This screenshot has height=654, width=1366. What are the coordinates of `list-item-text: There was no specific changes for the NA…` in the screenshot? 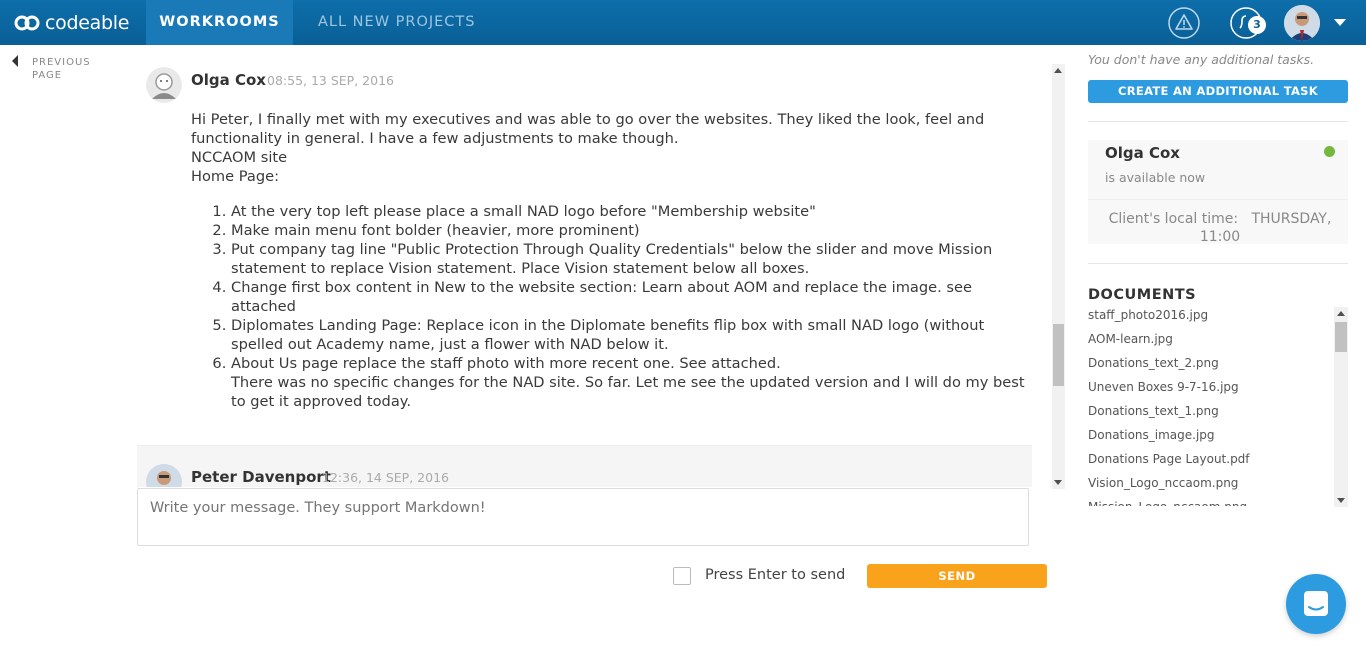 It's located at (628, 392).